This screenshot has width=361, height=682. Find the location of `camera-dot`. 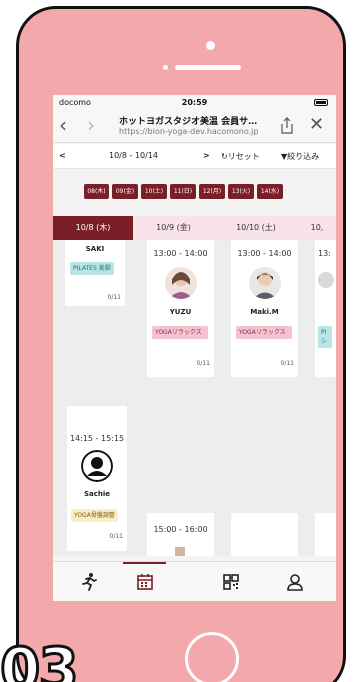

camera-dot is located at coordinates (210, 45).